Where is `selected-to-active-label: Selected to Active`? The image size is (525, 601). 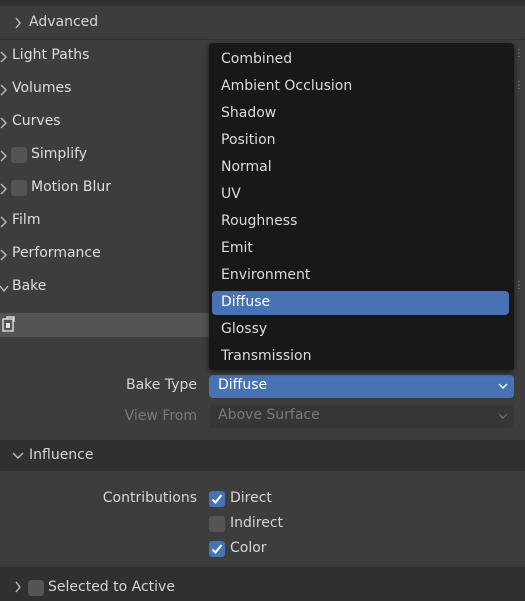 selected-to-active-label: Selected to Active is located at coordinates (111, 587).